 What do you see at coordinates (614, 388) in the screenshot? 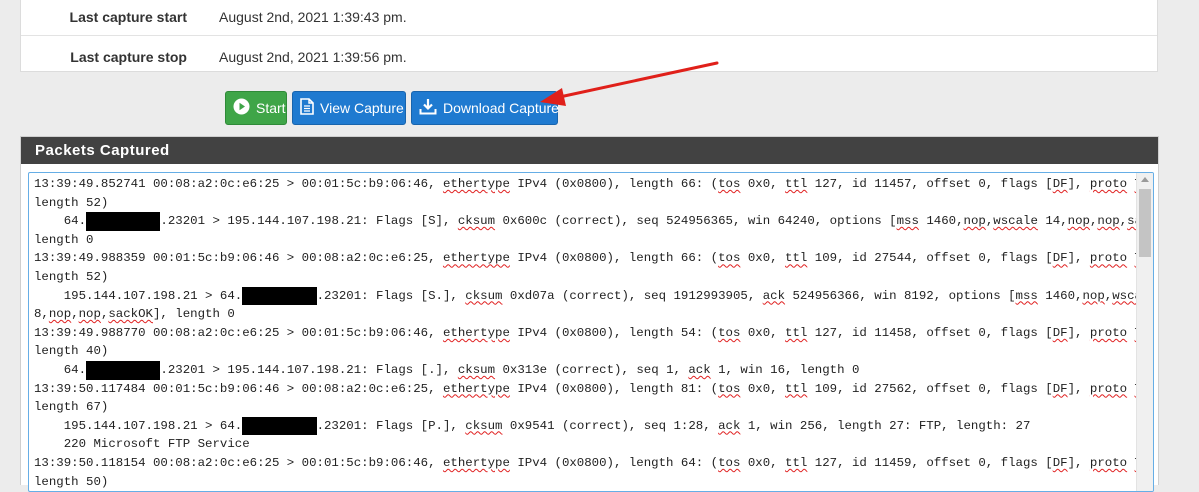
I see `packet-text: IPv4 (0x0800), length 81: (` at bounding box center [614, 388].